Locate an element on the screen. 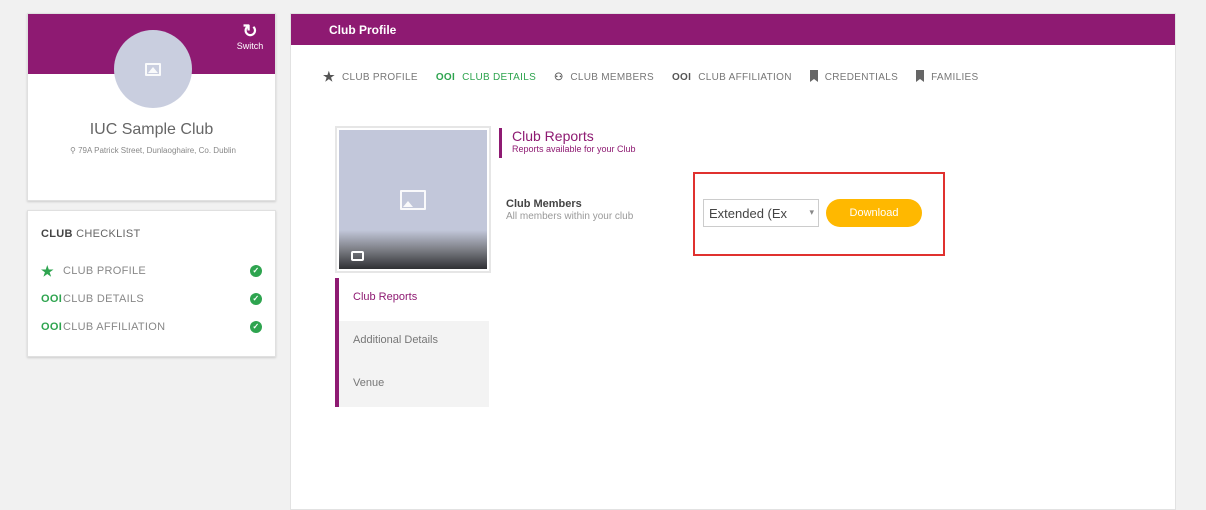 The image size is (1206, 510). checklist-title-bold: CLUB is located at coordinates (57, 234).